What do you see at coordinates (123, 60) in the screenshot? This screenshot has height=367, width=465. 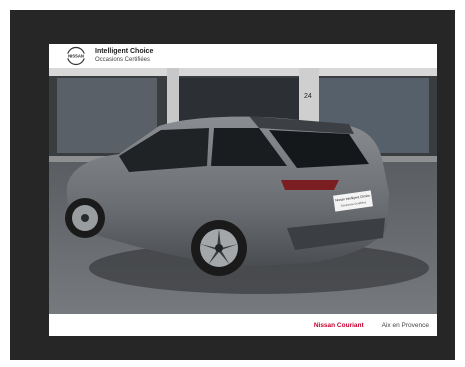 I see `brand-subtitle: Occasions Certifiées` at bounding box center [123, 60].